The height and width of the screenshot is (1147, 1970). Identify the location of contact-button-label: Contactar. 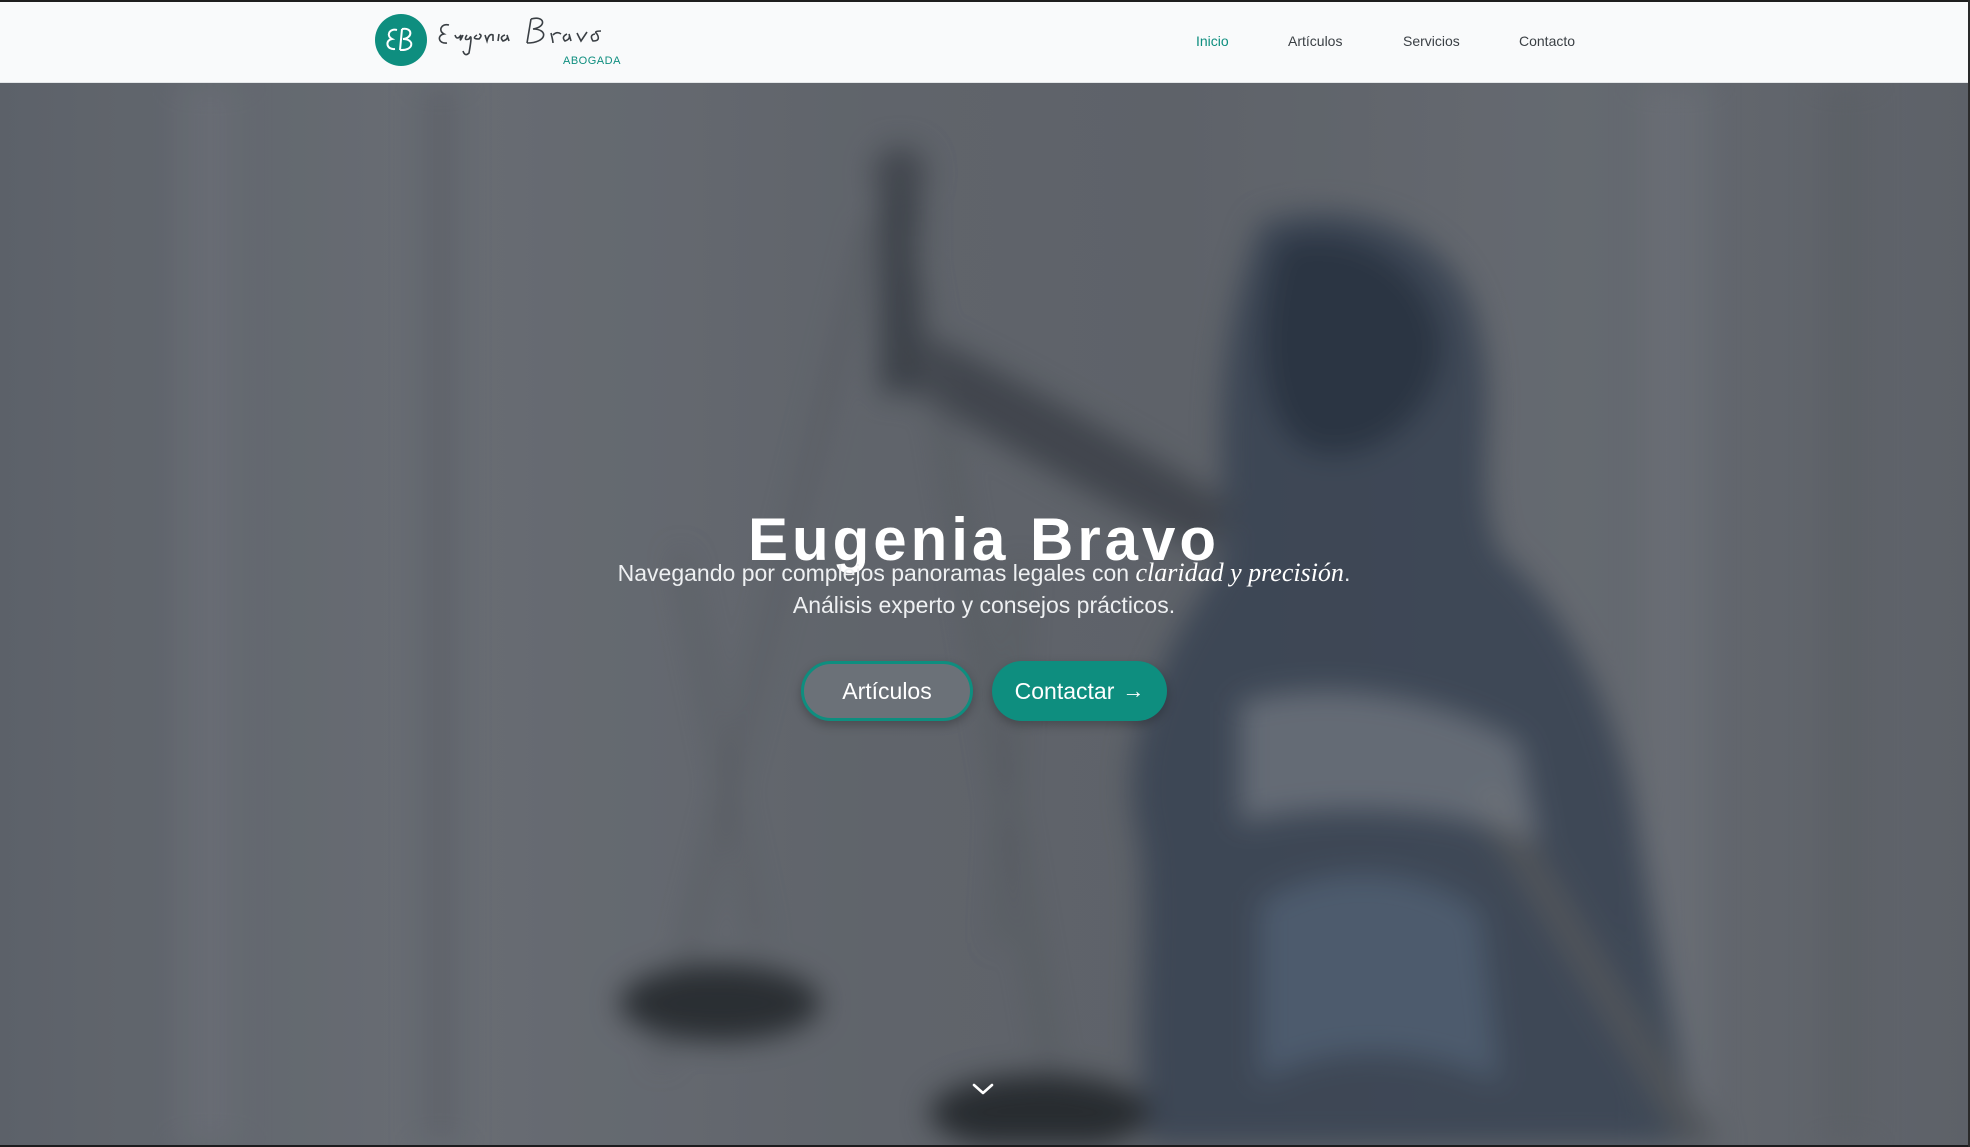
(1064, 690).